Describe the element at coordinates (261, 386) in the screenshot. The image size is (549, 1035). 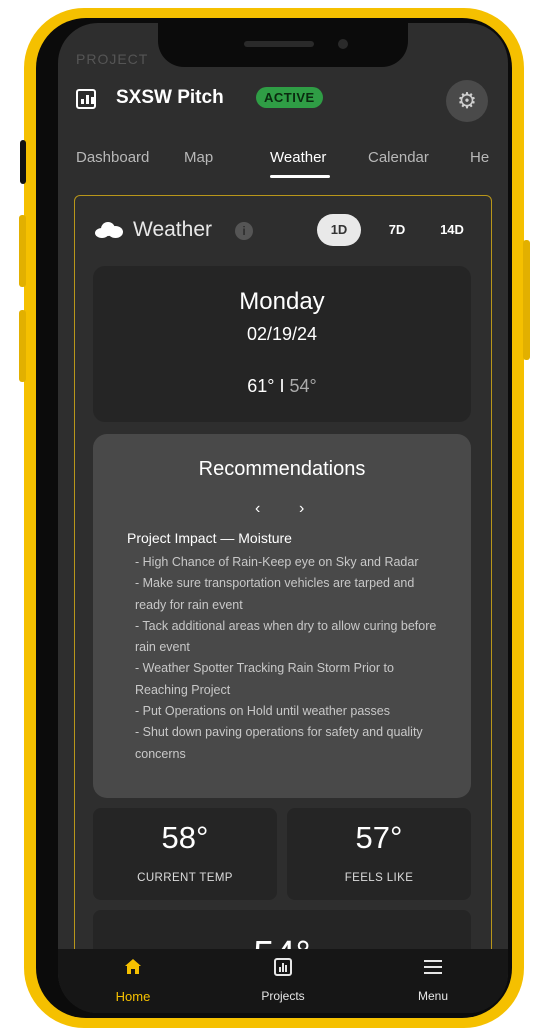
I see `high-temp: 61°` at that location.